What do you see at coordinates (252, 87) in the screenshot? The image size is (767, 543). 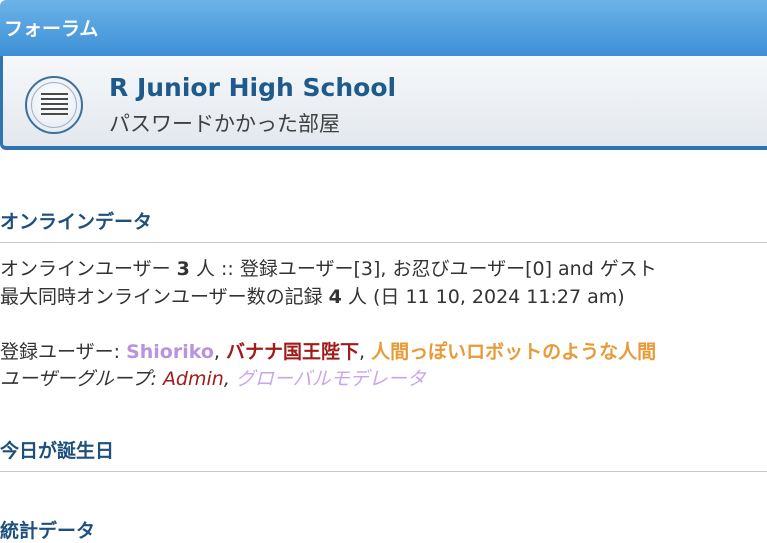 I see `forum-title-link: R Junior High School` at bounding box center [252, 87].